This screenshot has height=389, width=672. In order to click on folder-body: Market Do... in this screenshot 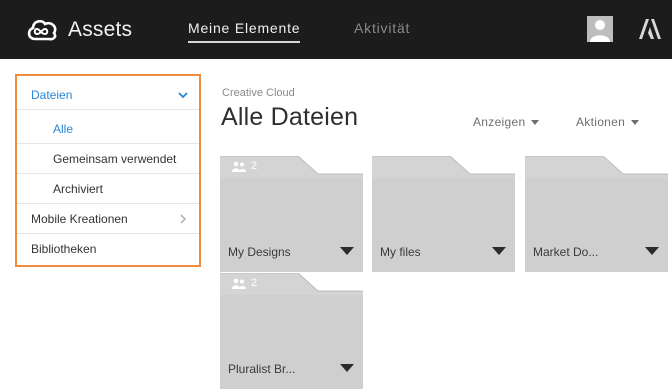, I will do `click(596, 225)`.